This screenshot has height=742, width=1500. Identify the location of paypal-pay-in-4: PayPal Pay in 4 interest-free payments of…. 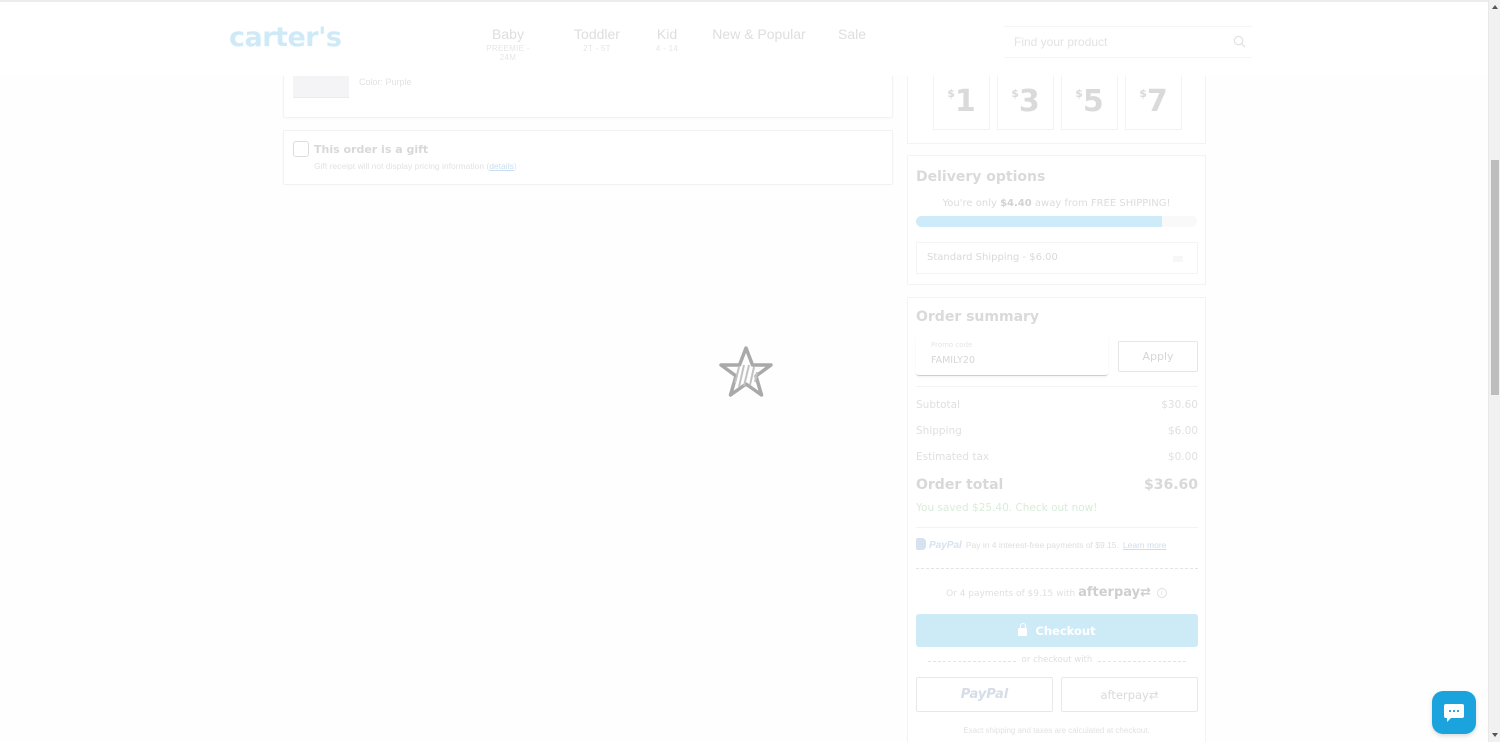
(1057, 544).